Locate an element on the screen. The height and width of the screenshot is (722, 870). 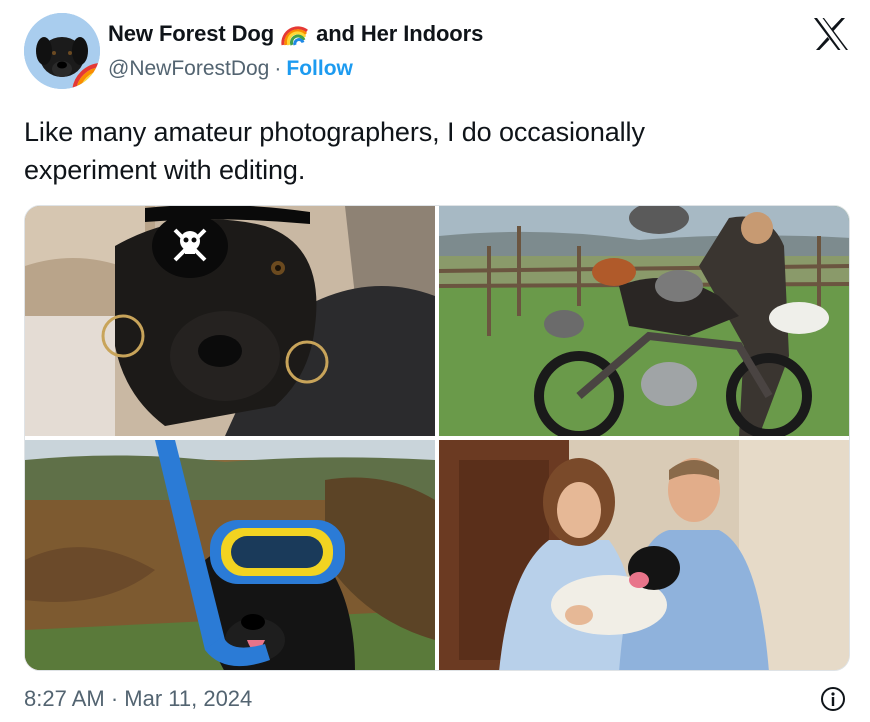
author-handle-line: @NewForestDog · Follow is located at coordinates (230, 69).